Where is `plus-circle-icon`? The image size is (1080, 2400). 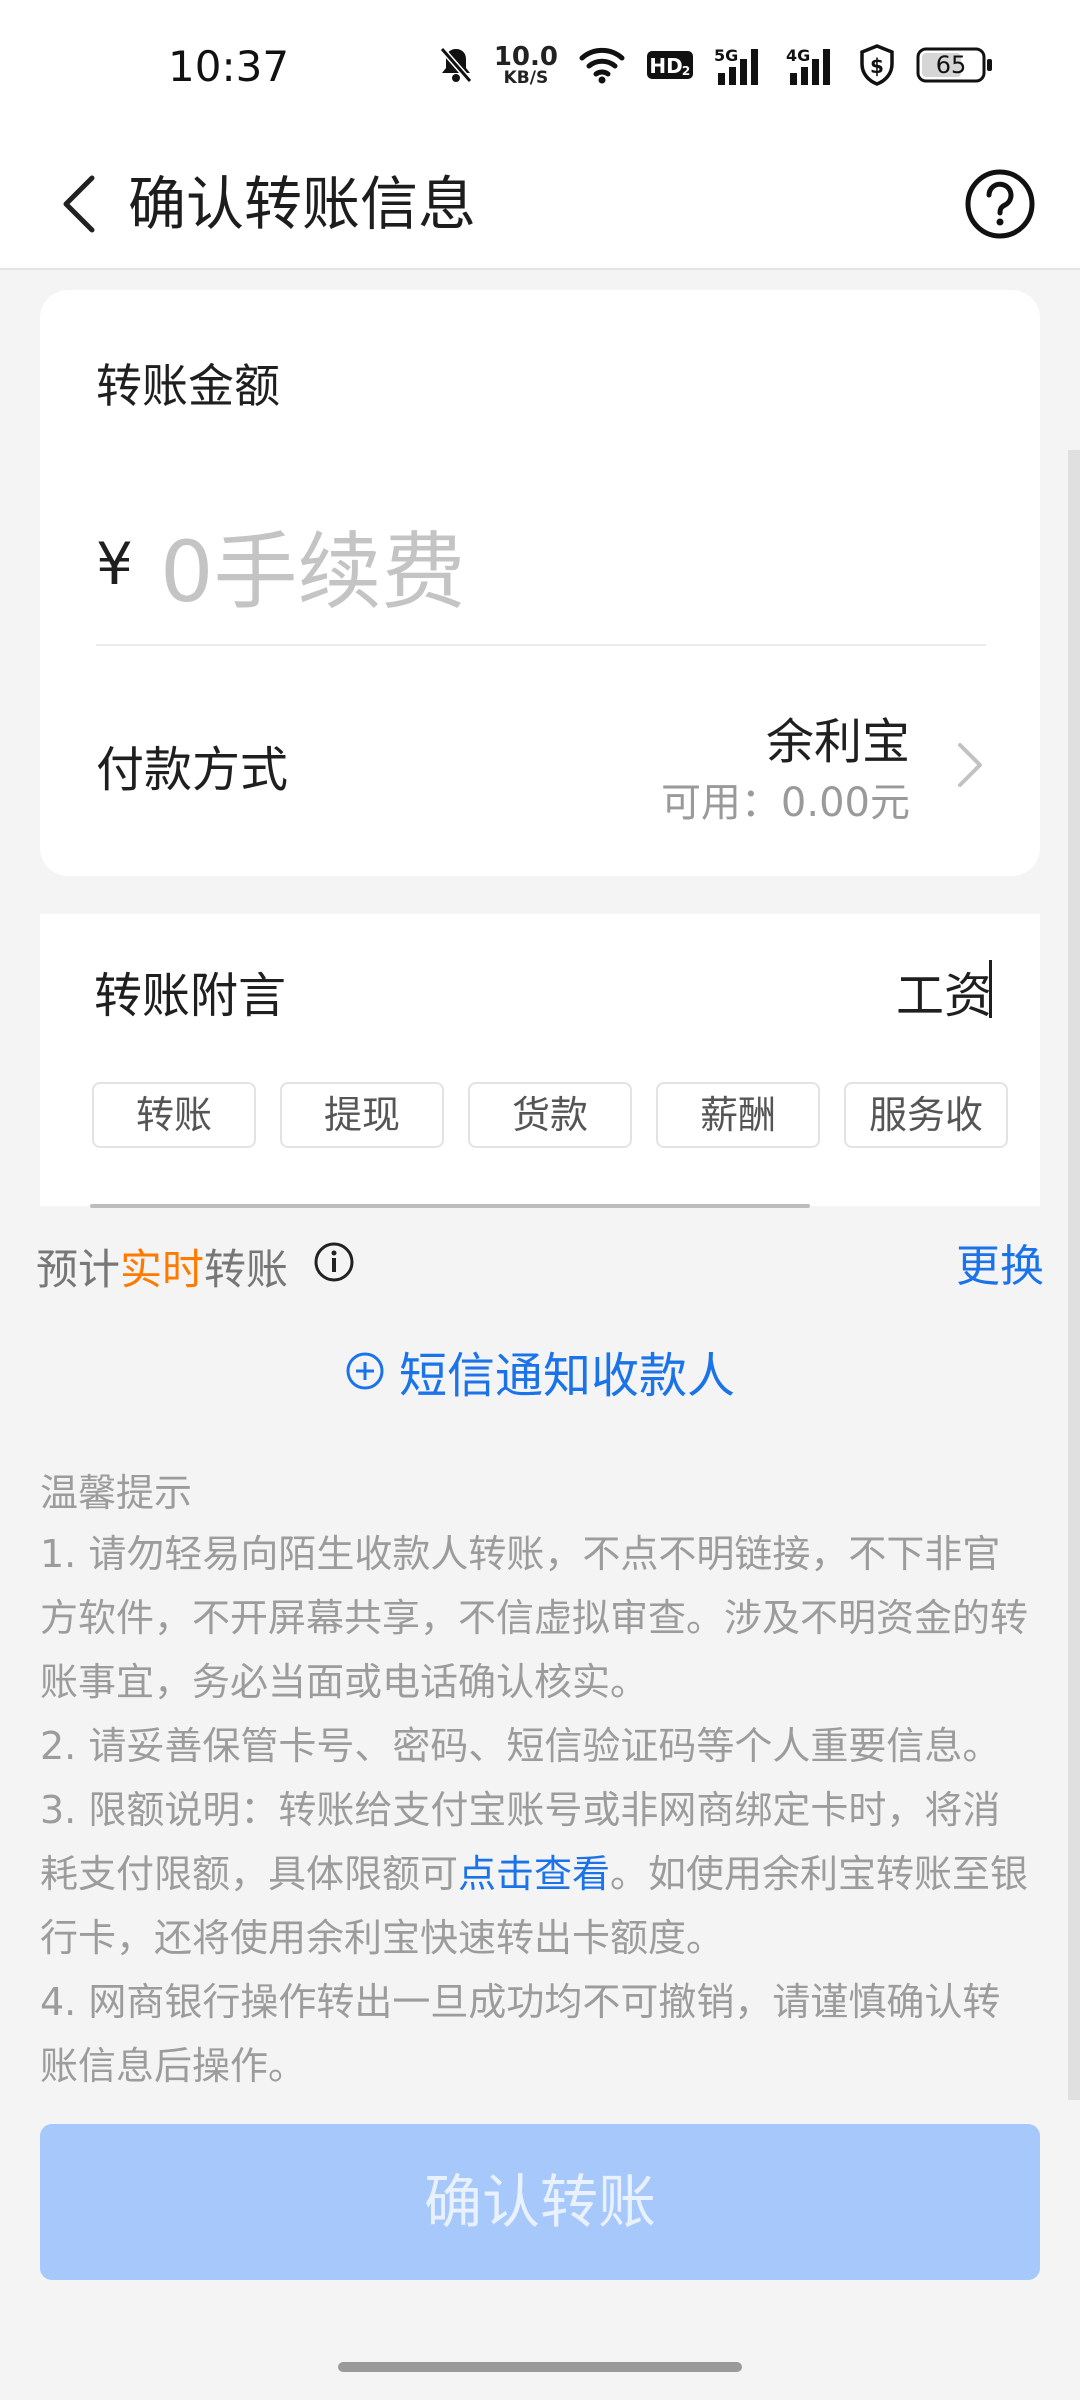
plus-circle-icon is located at coordinates (365, 1371).